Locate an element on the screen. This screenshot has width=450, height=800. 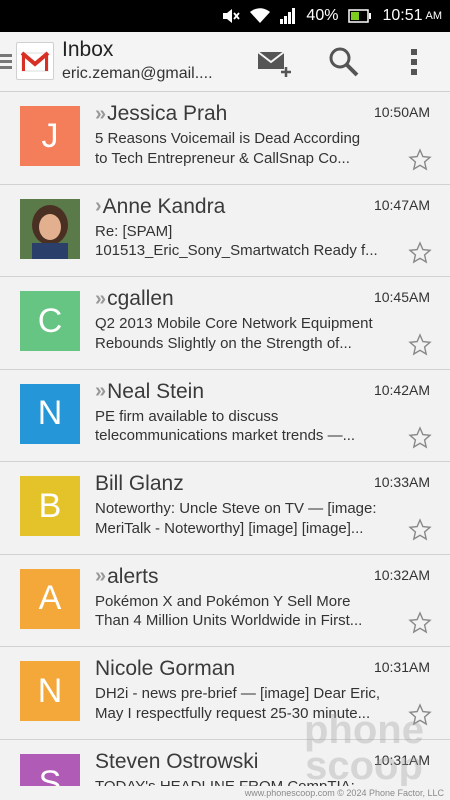
wifi-icon is located at coordinates (260, 16).